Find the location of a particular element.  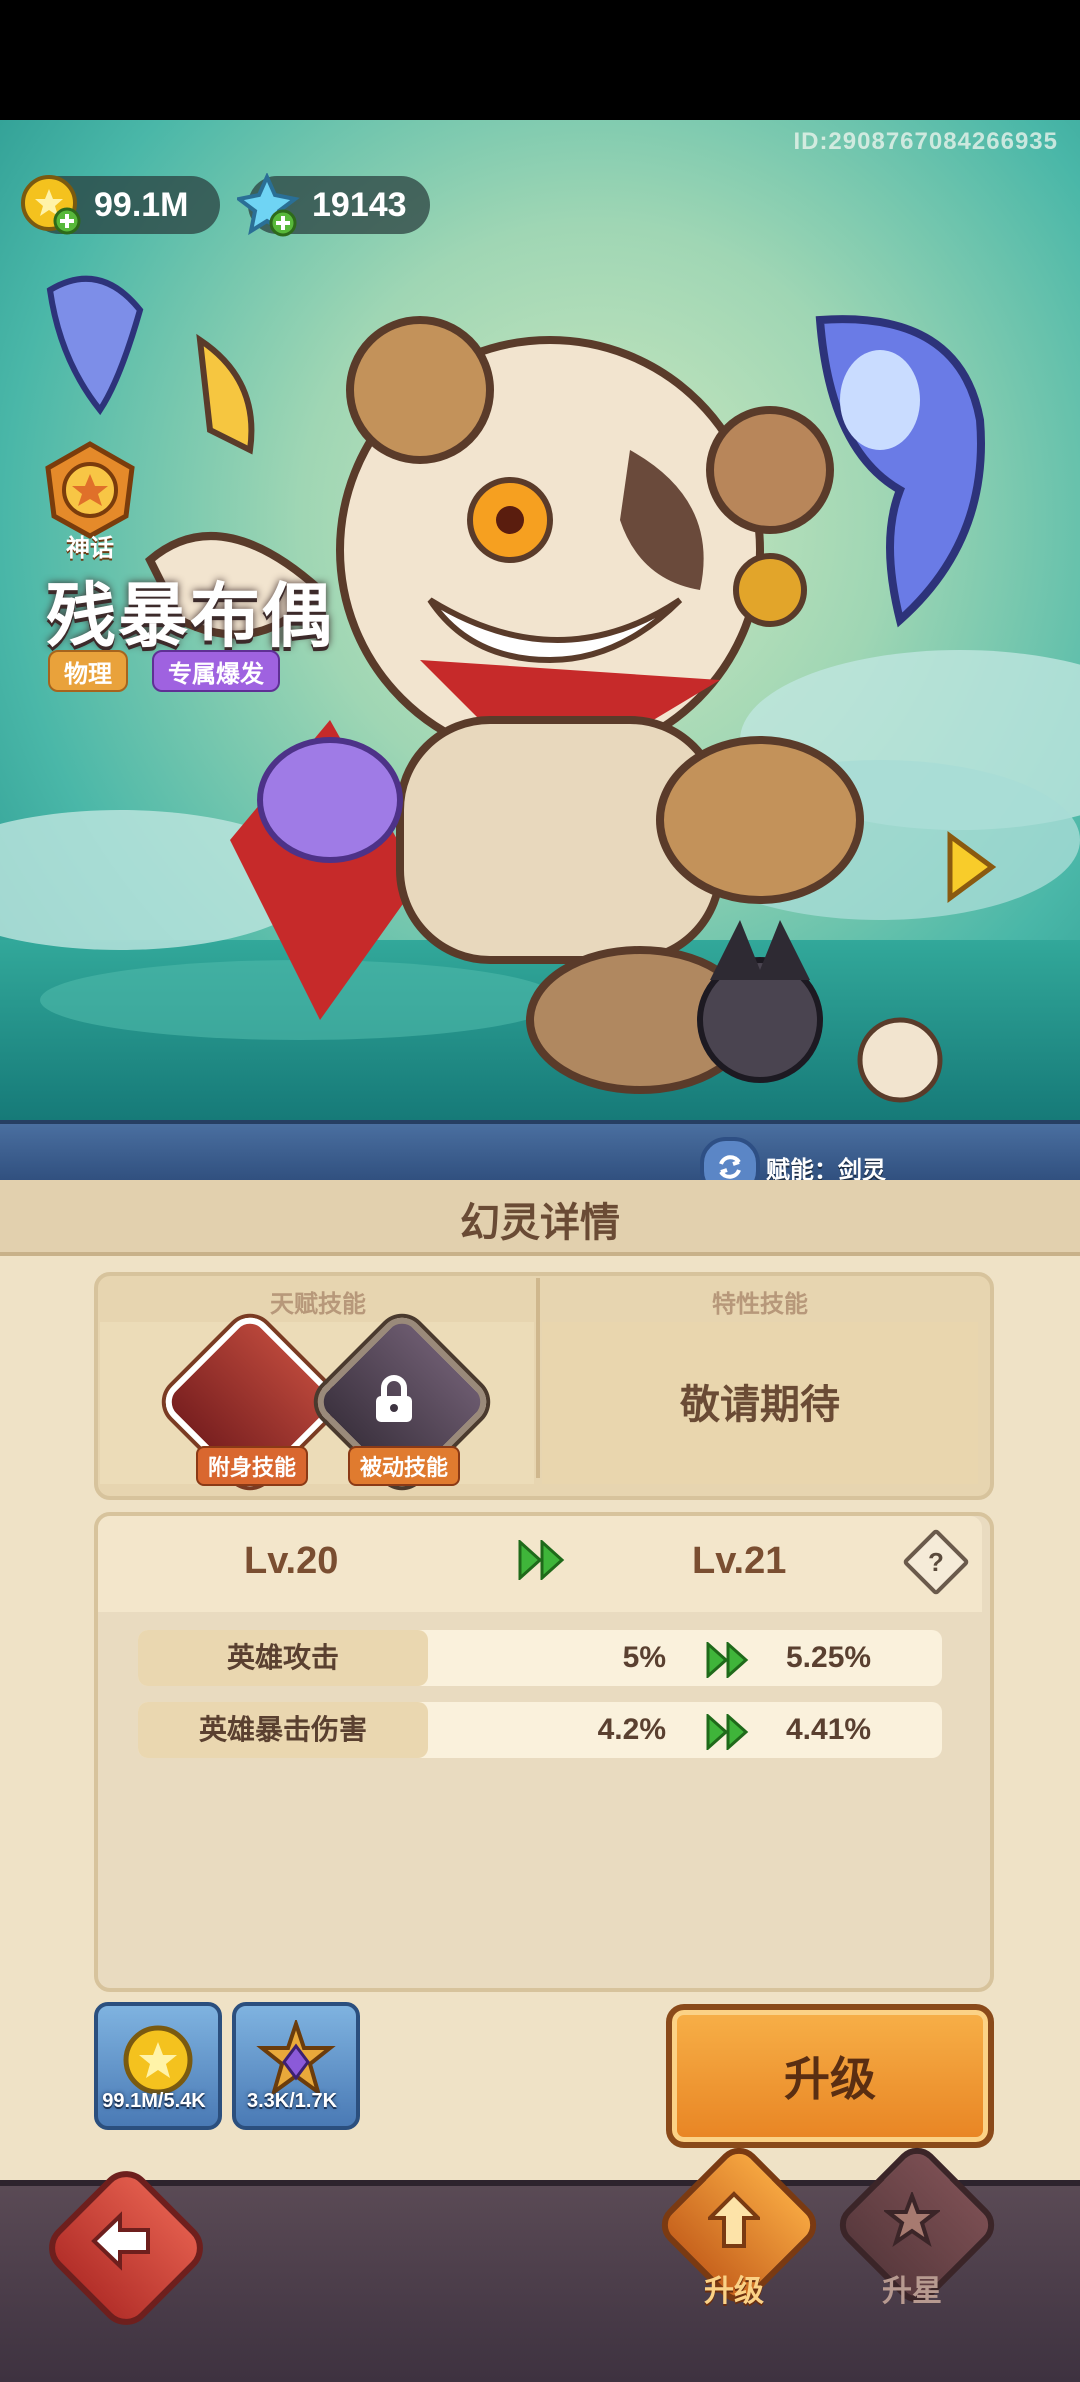

next-hero-arrow-icon is located at coordinates (970, 867).